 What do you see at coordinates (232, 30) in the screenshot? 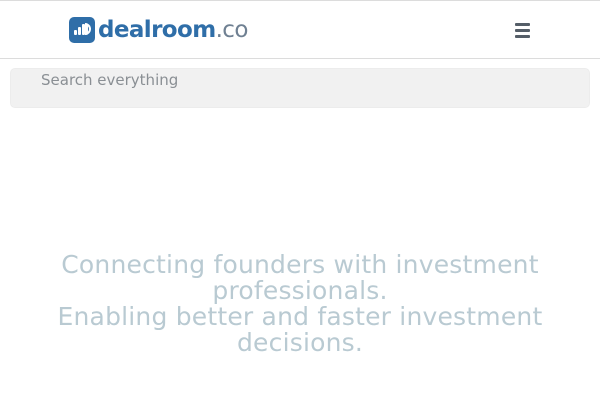
I see `logo-wordmark-tld: .co` at bounding box center [232, 30].